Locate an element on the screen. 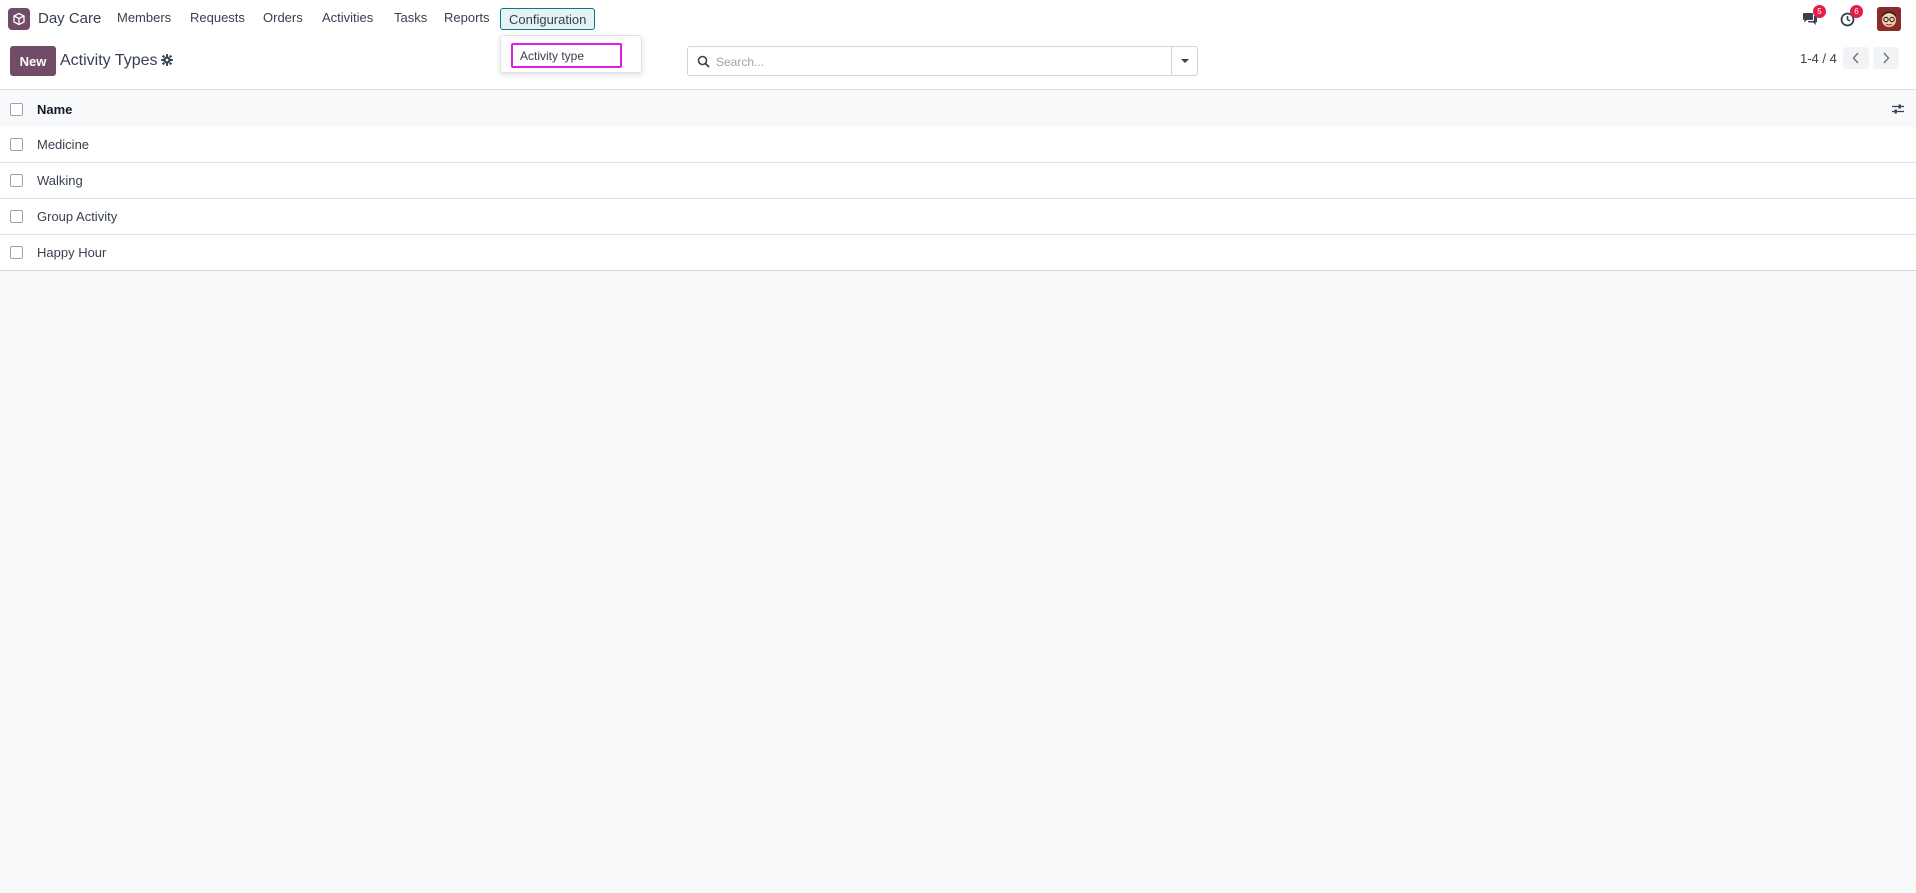 The image size is (1916, 893). configuration-dropdown: Activity type is located at coordinates (571, 54).